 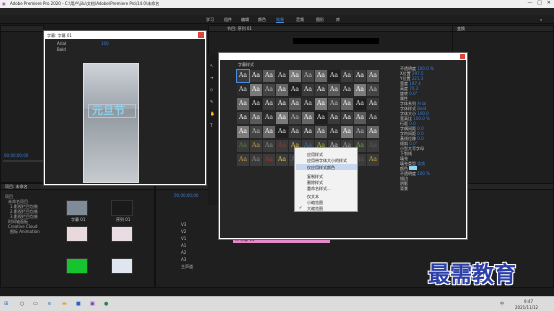 What do you see at coordinates (211, 125) in the screenshot?
I see `type-tool-icon: T` at bounding box center [211, 125].